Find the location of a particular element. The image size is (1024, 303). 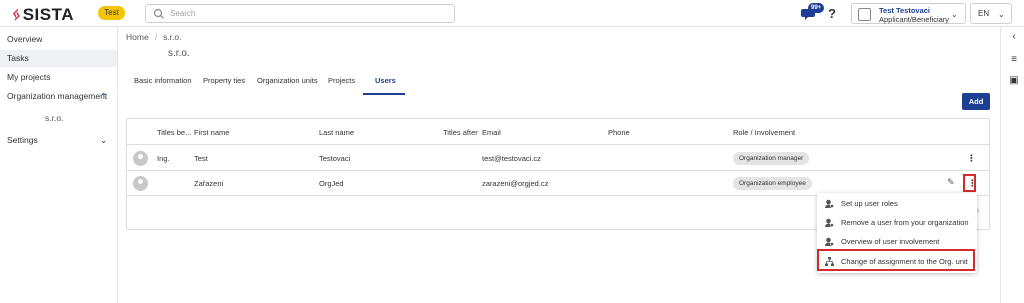

filter-list-icon: ≡ is located at coordinates (1014, 60).